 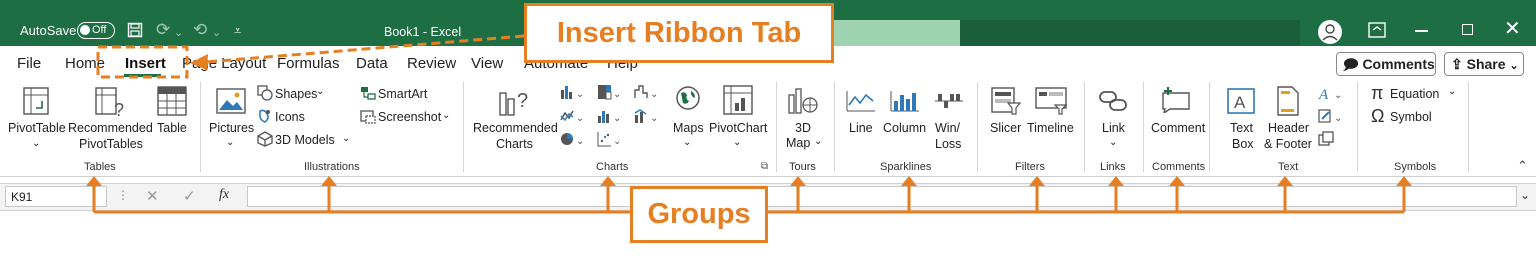 I want to click on insert-tab-arrow, so click(x=365, y=49).